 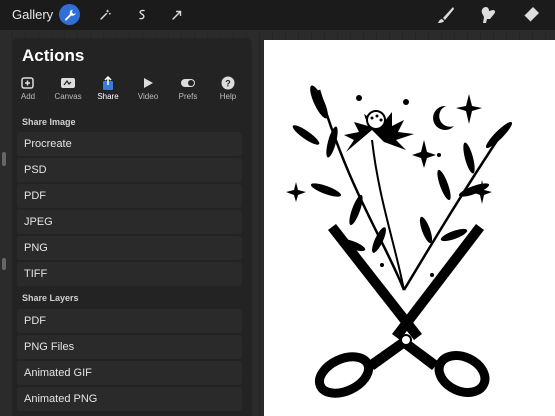 What do you see at coordinates (49, 122) in the screenshot?
I see `share-image-heading: Share Image` at bounding box center [49, 122].